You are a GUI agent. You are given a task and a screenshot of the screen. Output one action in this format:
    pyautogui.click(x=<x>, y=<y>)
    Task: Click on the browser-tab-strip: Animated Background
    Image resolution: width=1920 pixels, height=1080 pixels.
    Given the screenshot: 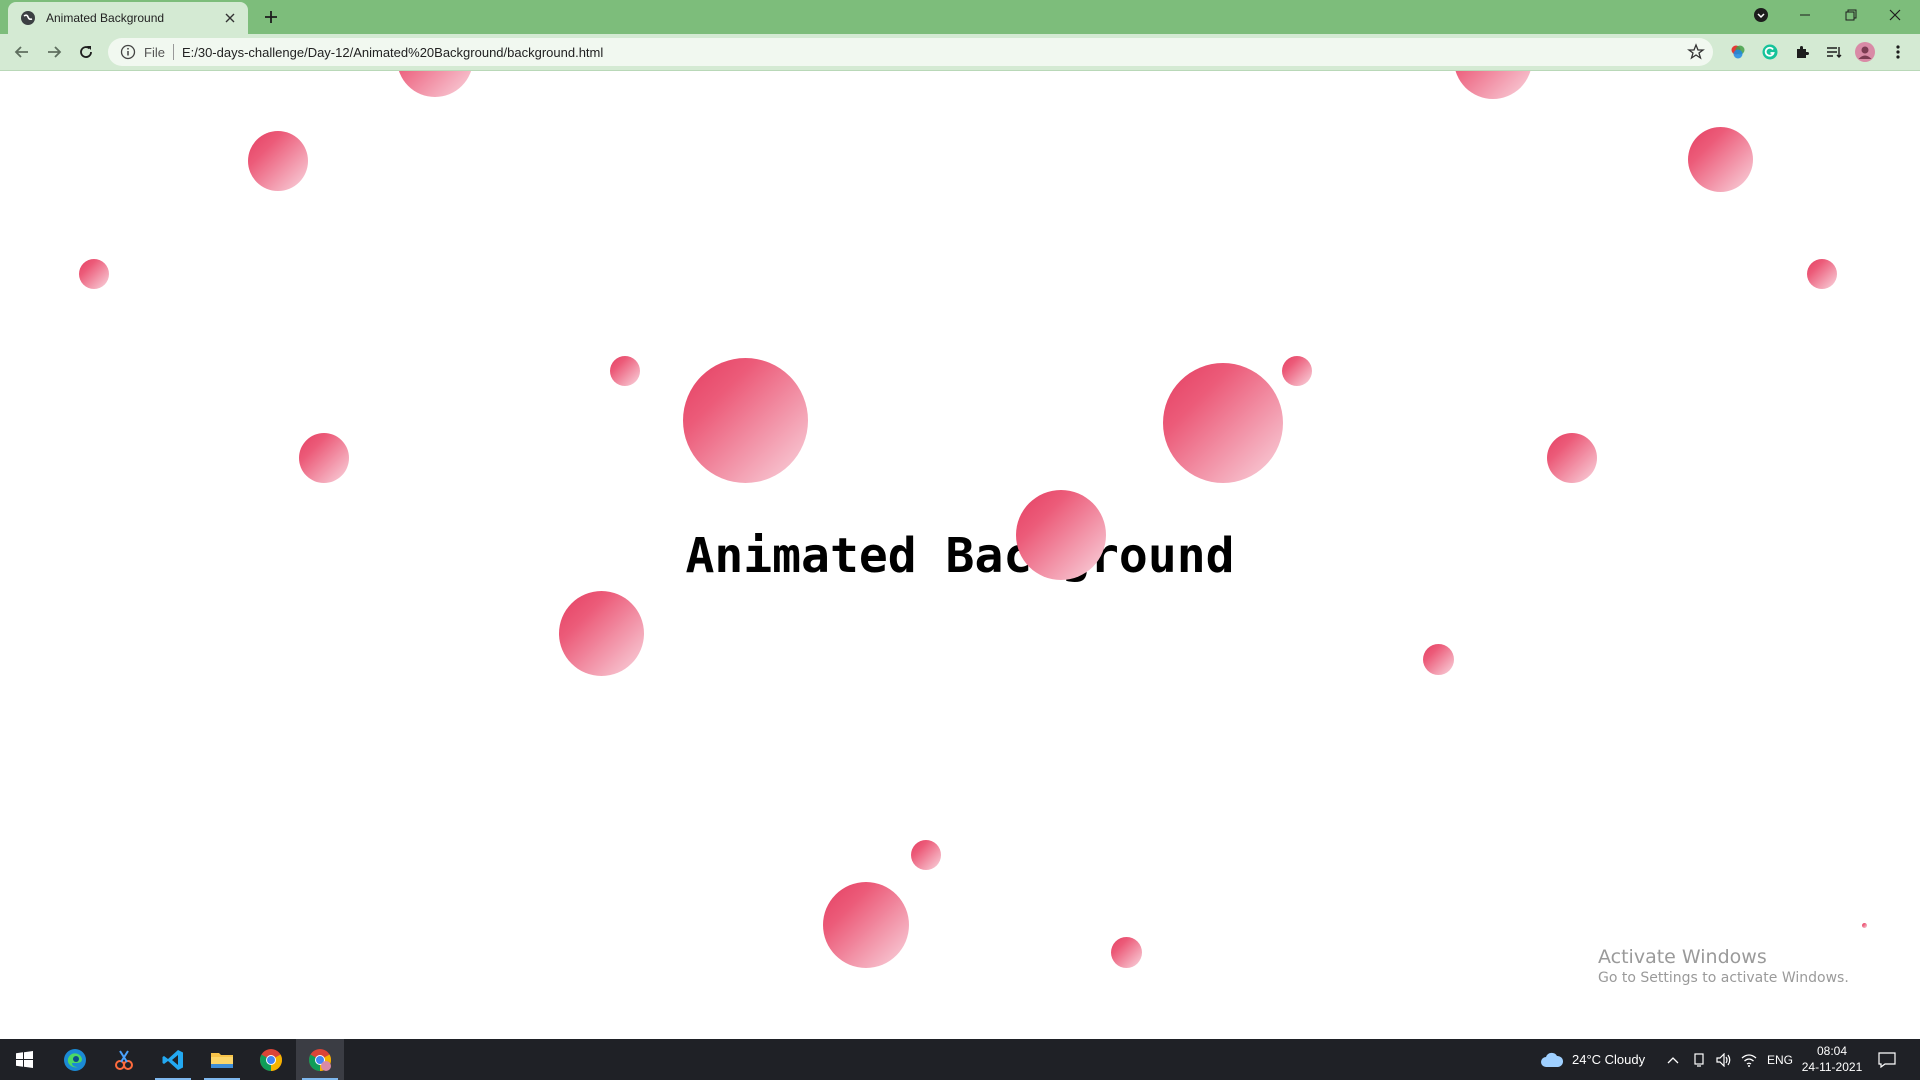 What is the action you would take?
    pyautogui.click(x=960, y=17)
    